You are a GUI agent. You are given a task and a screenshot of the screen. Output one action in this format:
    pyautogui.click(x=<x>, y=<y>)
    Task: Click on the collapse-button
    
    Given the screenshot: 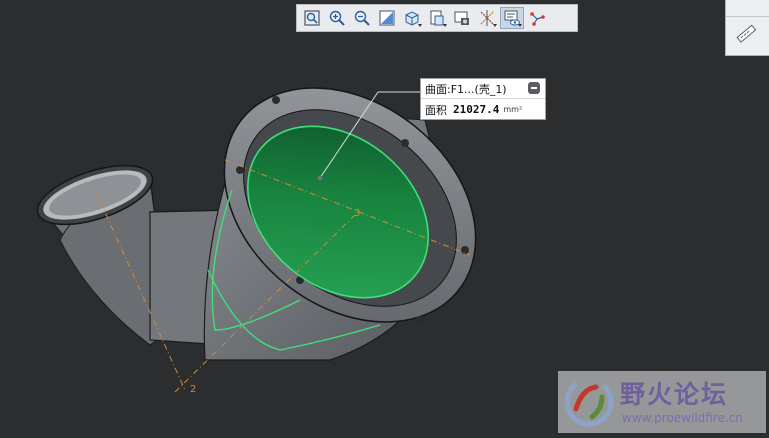 What is the action you would take?
    pyautogui.click(x=534, y=88)
    